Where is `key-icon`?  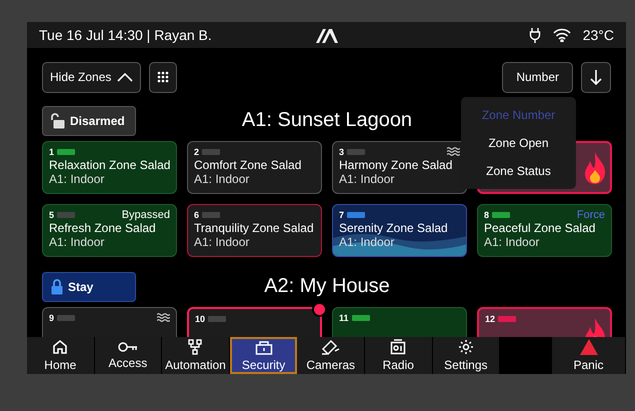 key-icon is located at coordinates (128, 347).